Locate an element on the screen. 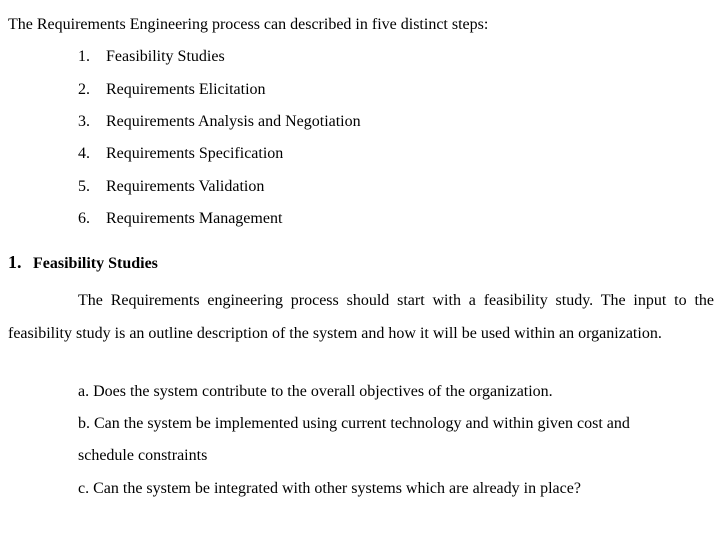 Image resolution: width=720 pixels, height=540 pixels. step-label: Requirements Specification is located at coordinates (195, 153).